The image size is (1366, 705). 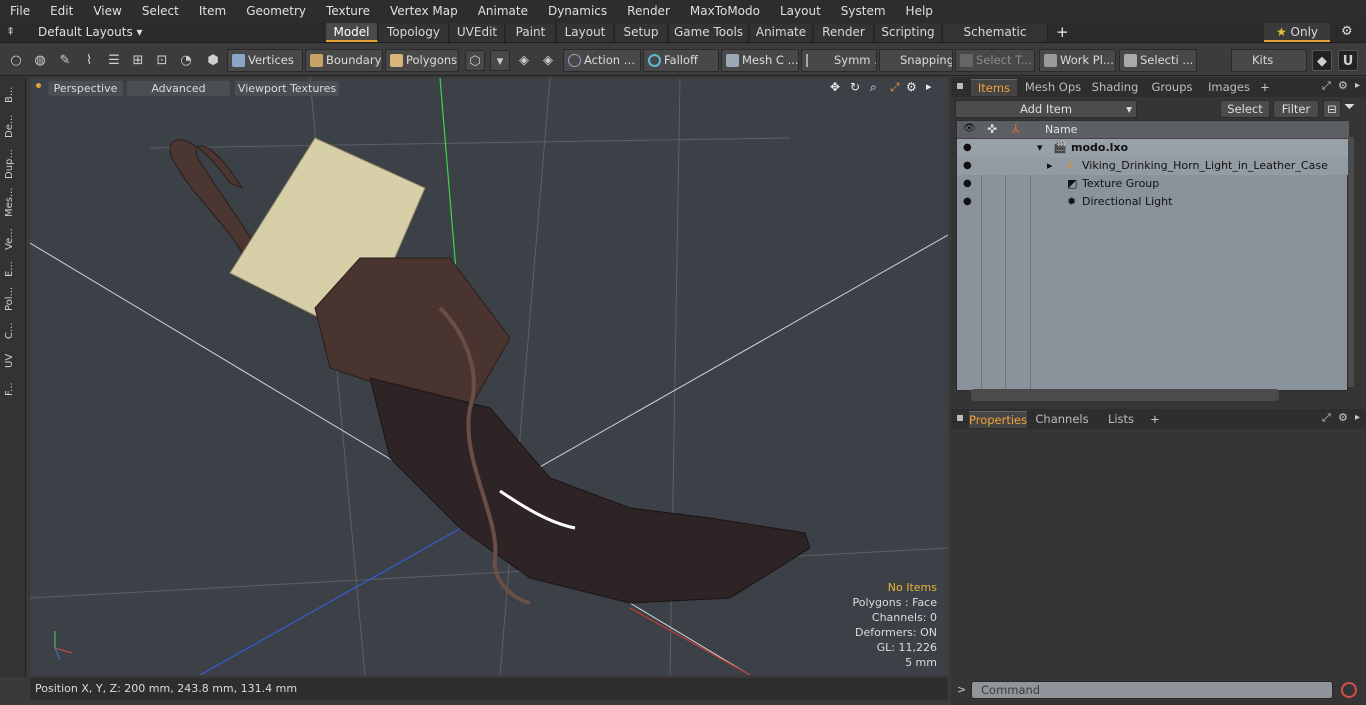 I want to click on list-item: ● ◩ Texture Group, so click(x=1153, y=184).